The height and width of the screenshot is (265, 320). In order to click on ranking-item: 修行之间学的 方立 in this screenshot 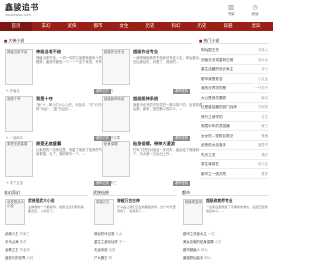, I will do `click(234, 117)`.